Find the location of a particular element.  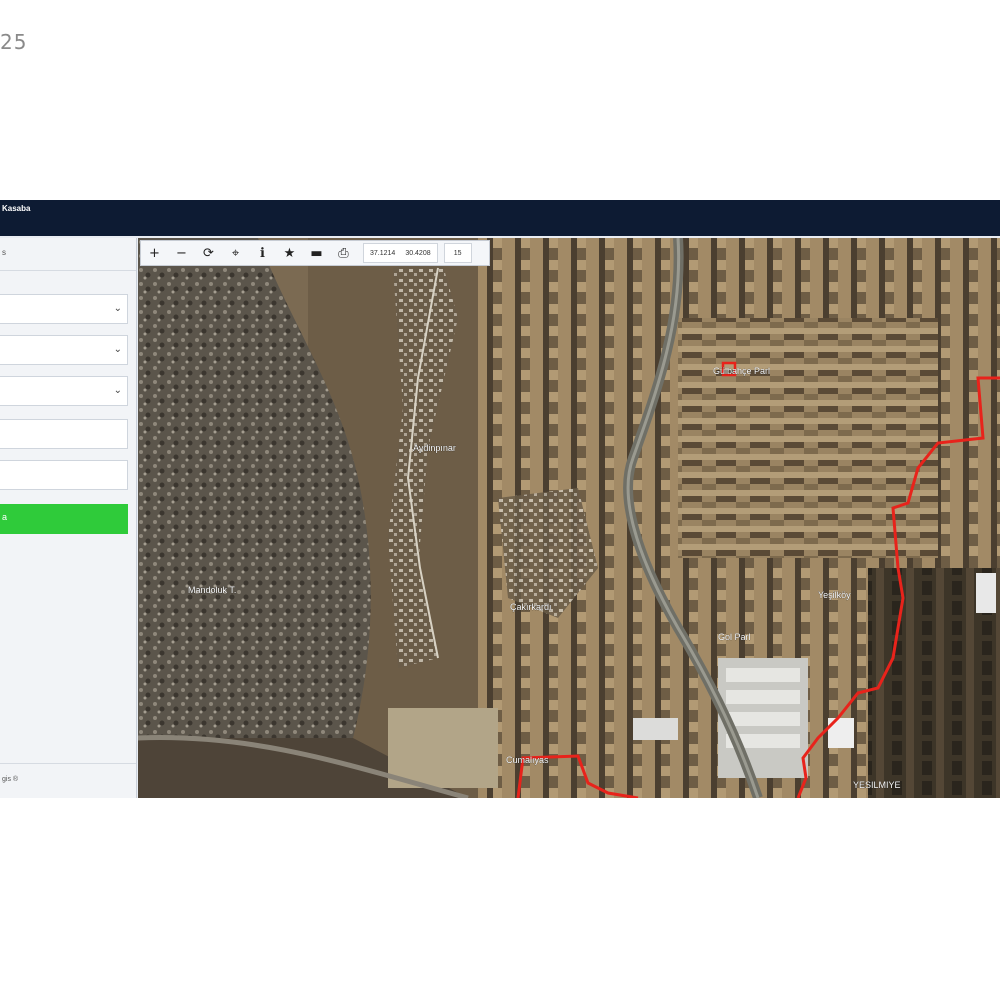

farmland-central is located at coordinates (808, 438).